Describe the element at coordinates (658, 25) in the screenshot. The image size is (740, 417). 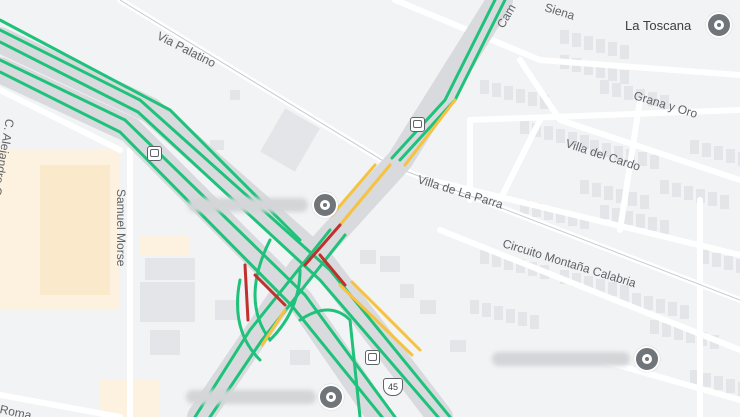
I see `place-label-la-toscana: La Toscana` at that location.